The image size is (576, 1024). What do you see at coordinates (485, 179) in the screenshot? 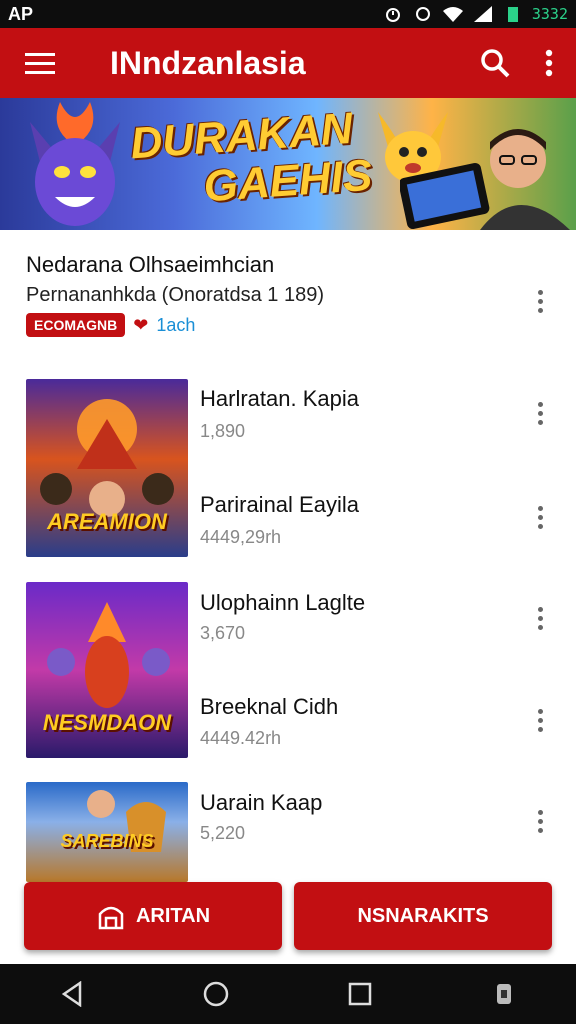
I see `person-with-tablet-illustration` at bounding box center [485, 179].